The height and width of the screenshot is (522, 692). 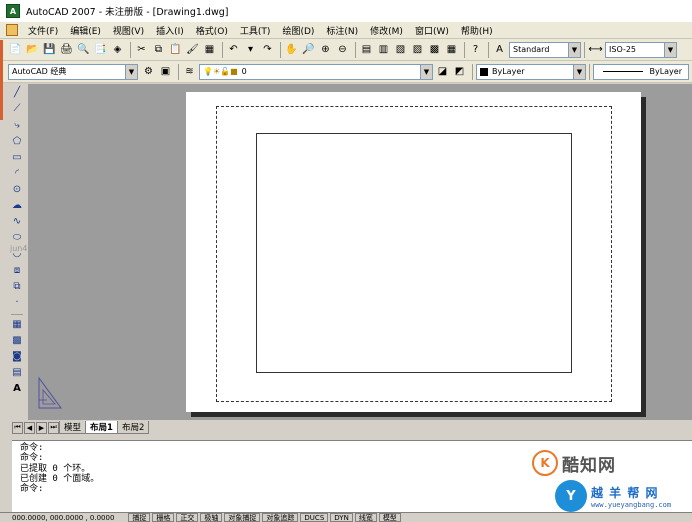 What do you see at coordinates (342, 30) in the screenshot?
I see `menu-dimension: 标注(N)` at bounding box center [342, 30].